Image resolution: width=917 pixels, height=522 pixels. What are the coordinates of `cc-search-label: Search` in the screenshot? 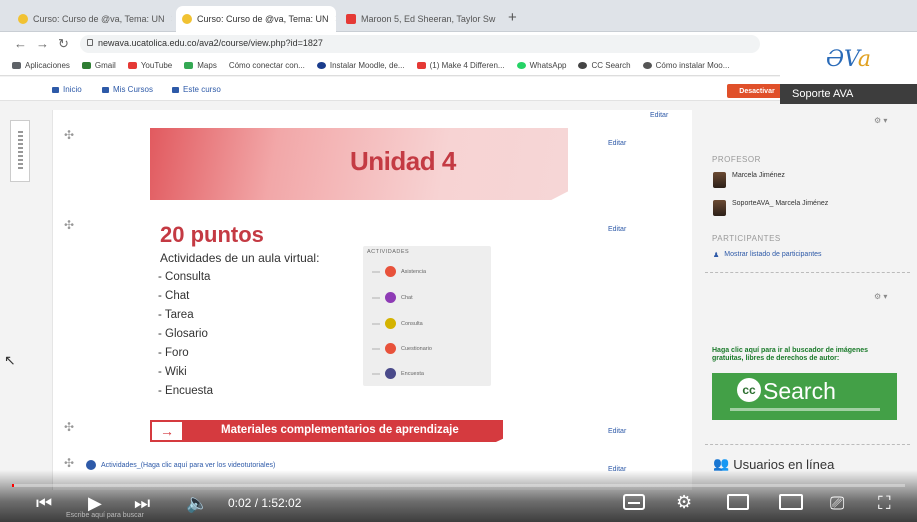 It's located at (799, 391).